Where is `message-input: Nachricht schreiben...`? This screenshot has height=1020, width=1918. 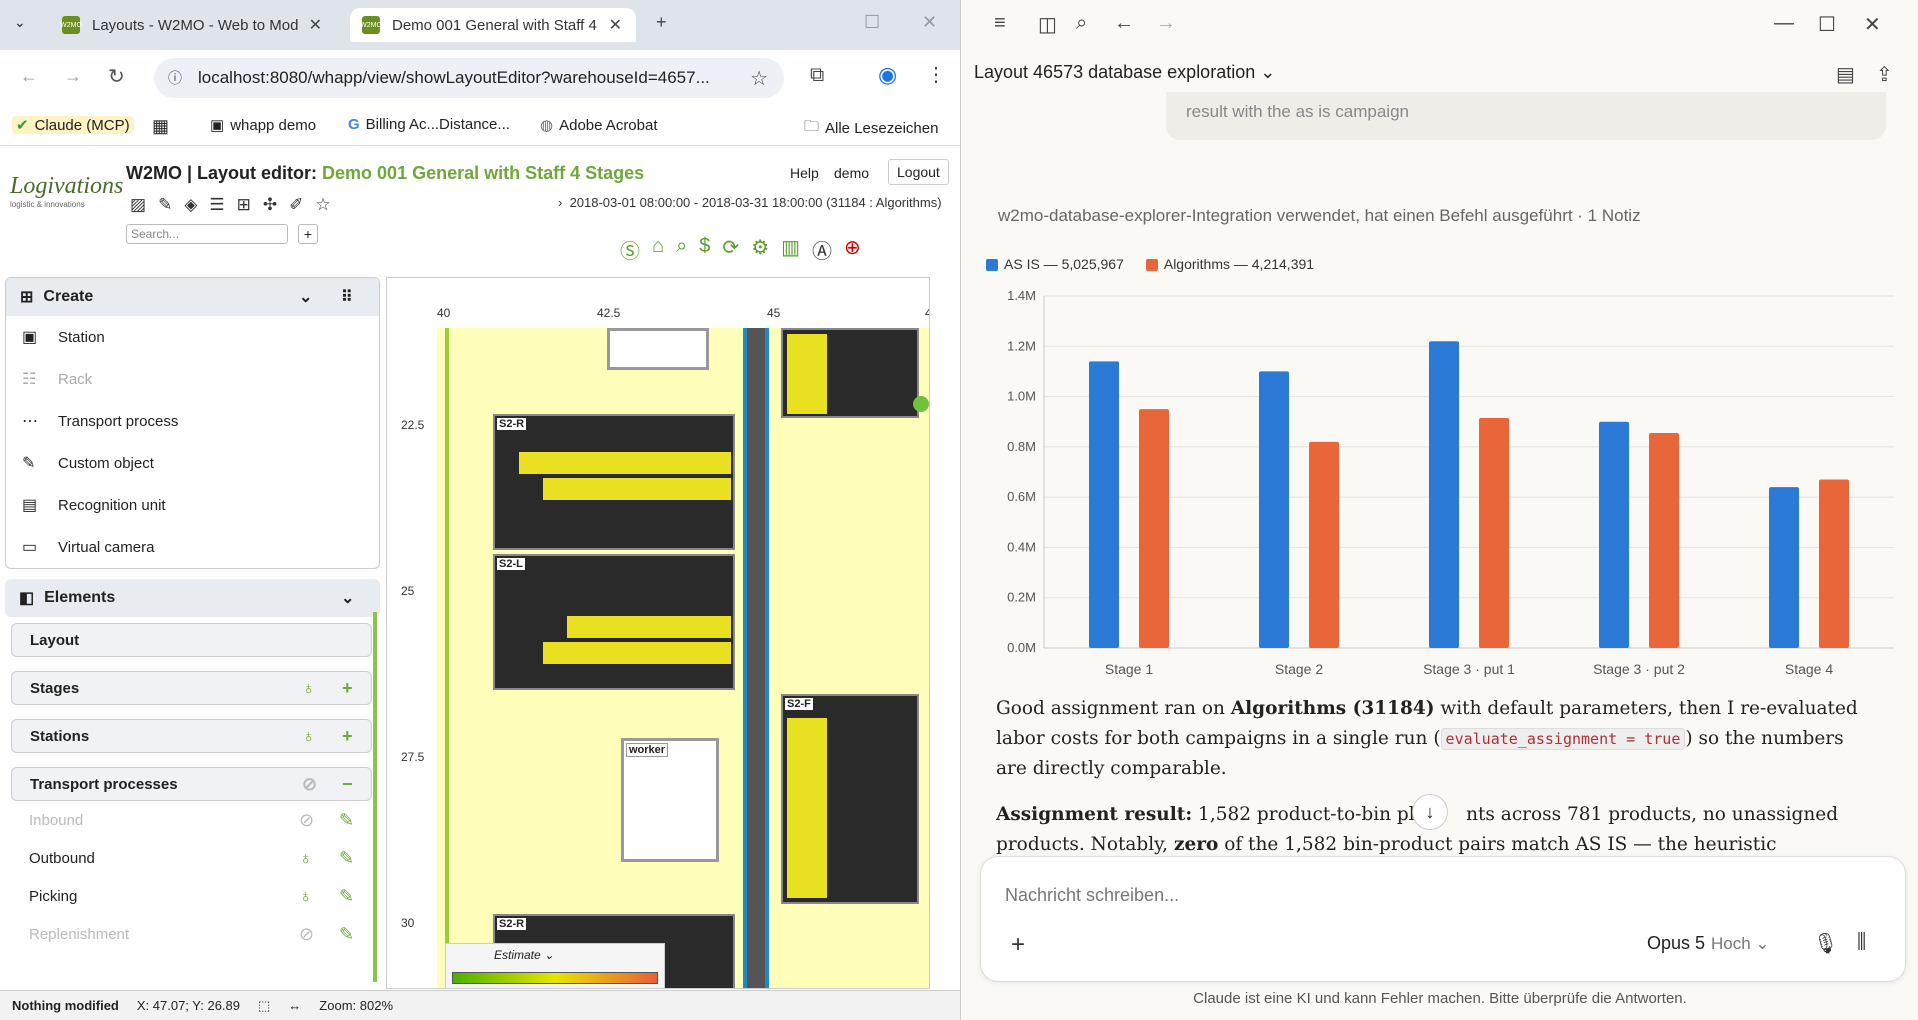
message-input: Nachricht schreiben... is located at coordinates (1092, 895).